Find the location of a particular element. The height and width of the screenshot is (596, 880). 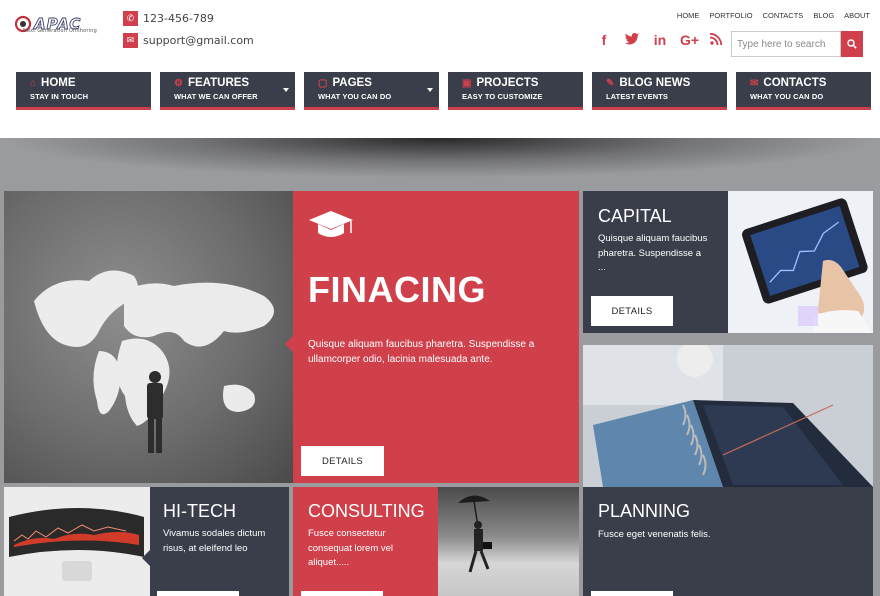

nav-title: FEATURES is located at coordinates (218, 83).